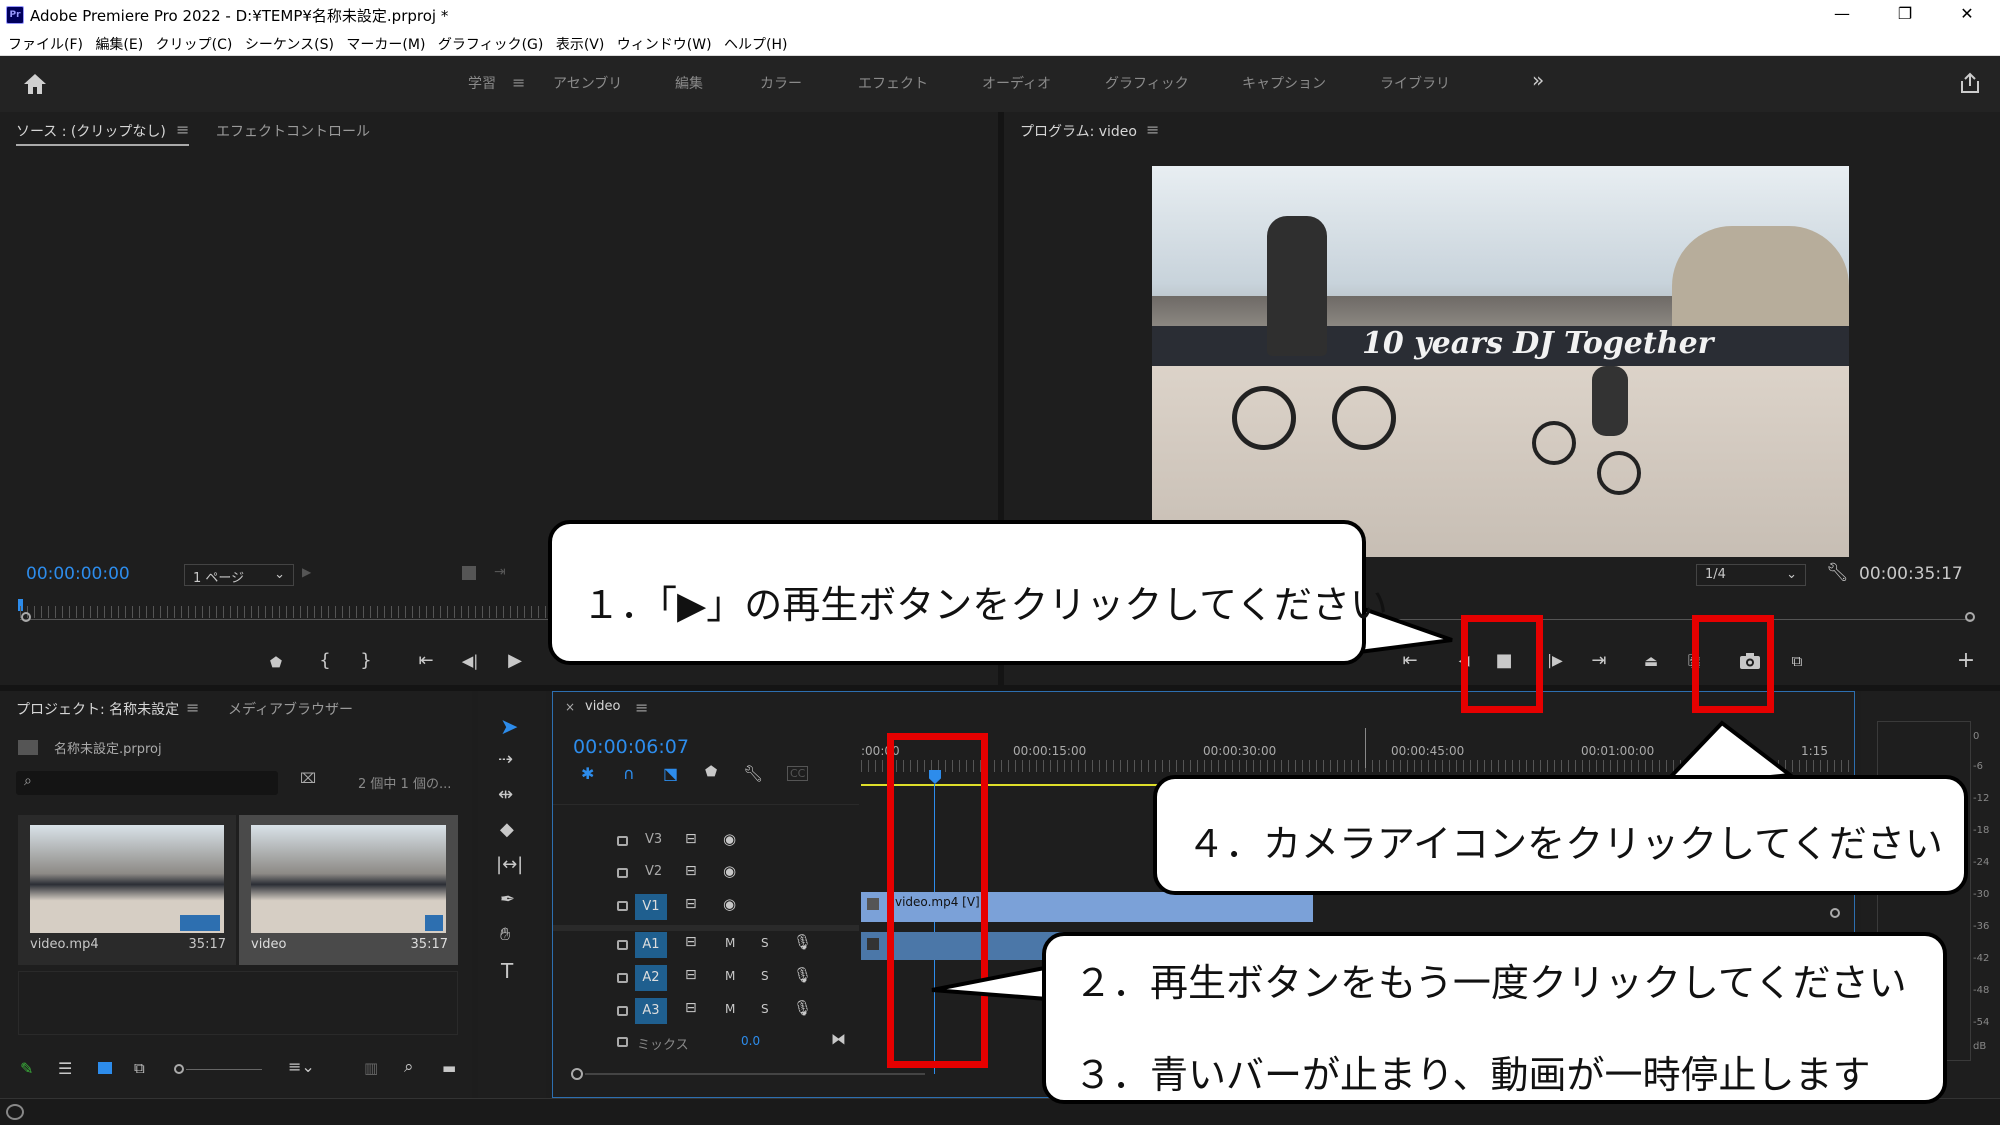 This screenshot has height=1125, width=2000. I want to click on callout-4: ４．カメラアイコンをクリックしてください, so click(1560, 835).